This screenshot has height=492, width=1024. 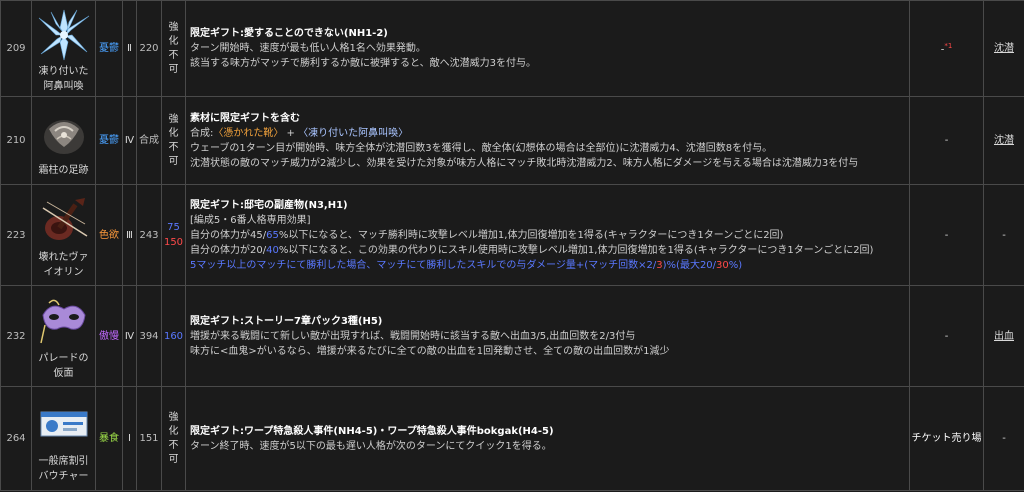 I want to click on upgrade-cost-1: 160, so click(x=173, y=336).